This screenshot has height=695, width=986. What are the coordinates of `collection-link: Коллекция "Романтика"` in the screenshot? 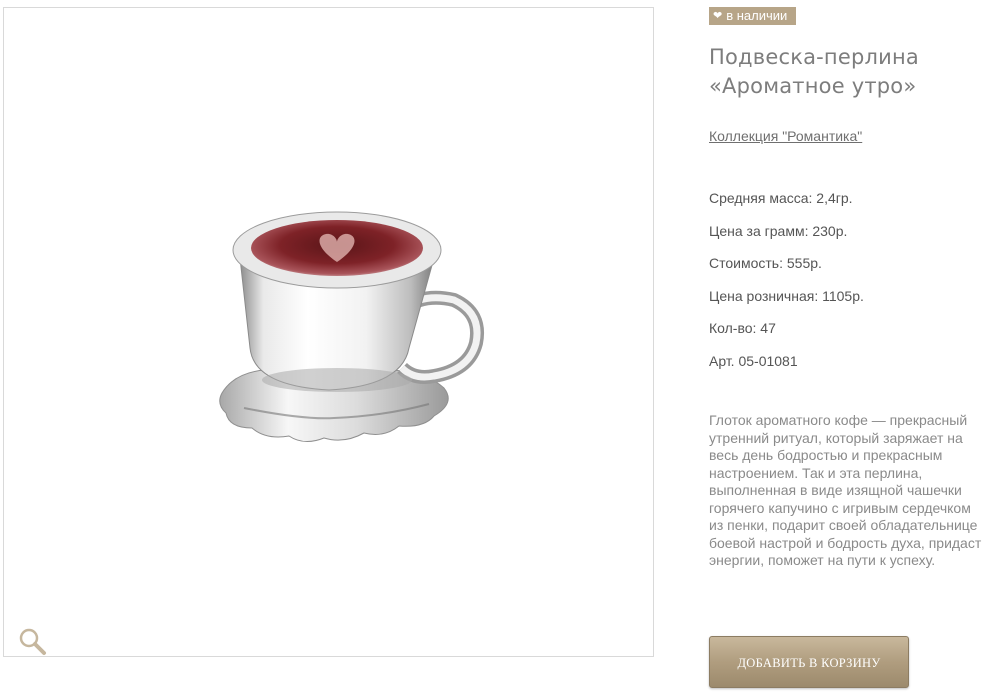 It's located at (785, 136).